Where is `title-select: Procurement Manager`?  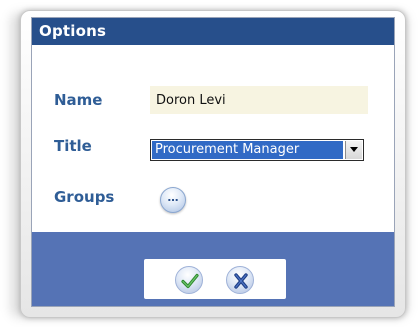 title-select: Procurement Manager is located at coordinates (257, 150).